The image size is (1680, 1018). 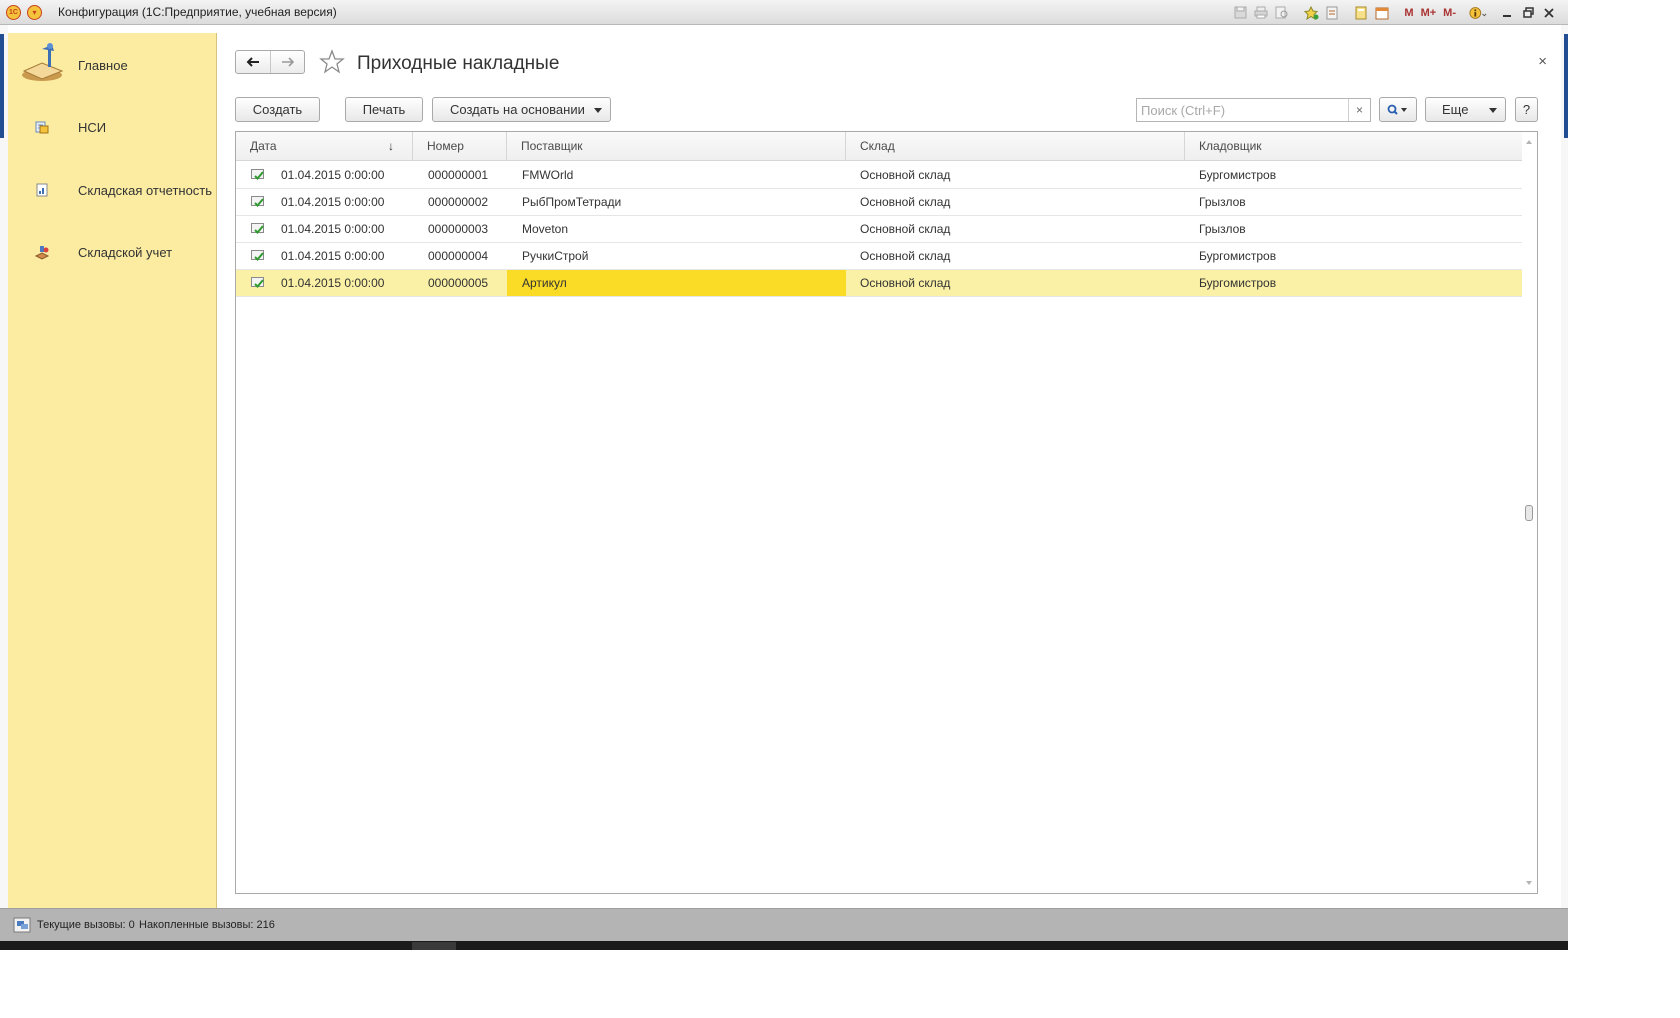 What do you see at coordinates (324, 146) in the screenshot?
I see `column-header-date: Дата ↓` at bounding box center [324, 146].